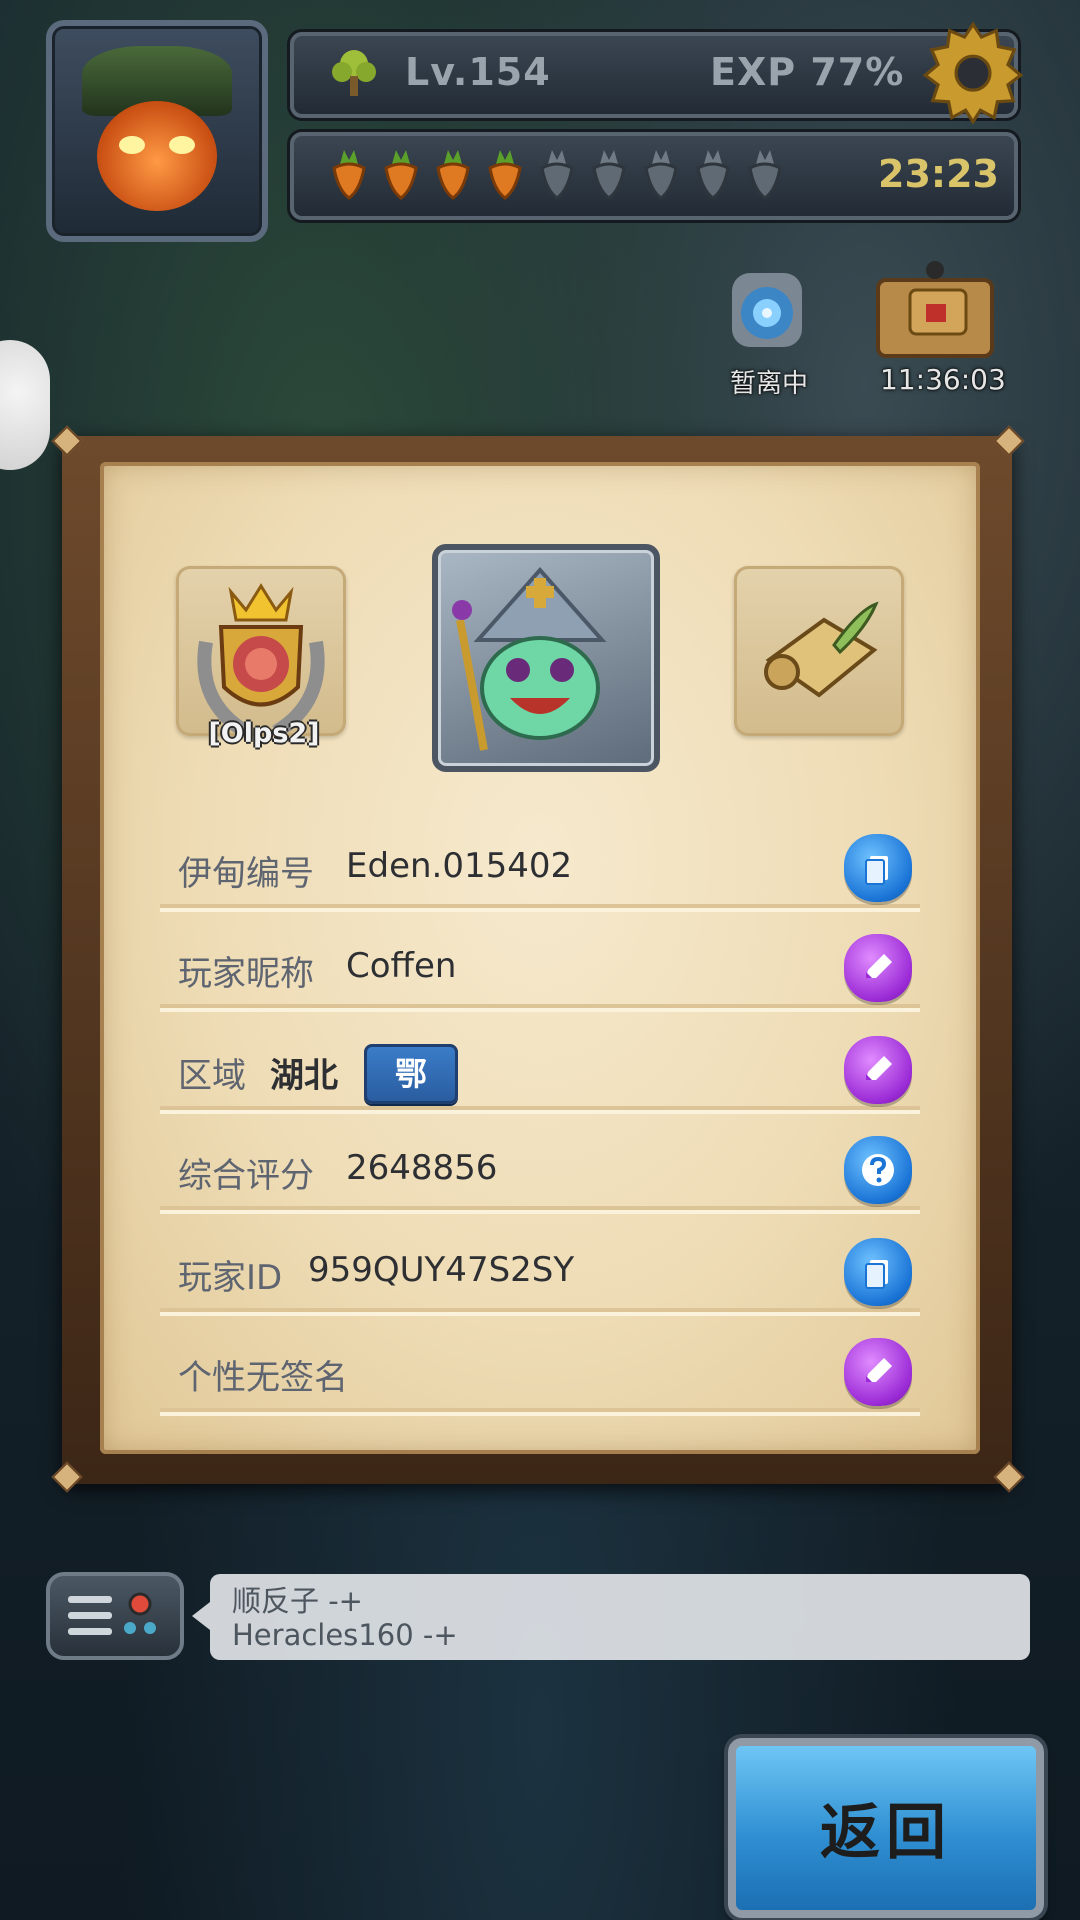 The image size is (1080, 1920). I want to click on profile-row: 区域 湖北鄂, so click(540, 1072).